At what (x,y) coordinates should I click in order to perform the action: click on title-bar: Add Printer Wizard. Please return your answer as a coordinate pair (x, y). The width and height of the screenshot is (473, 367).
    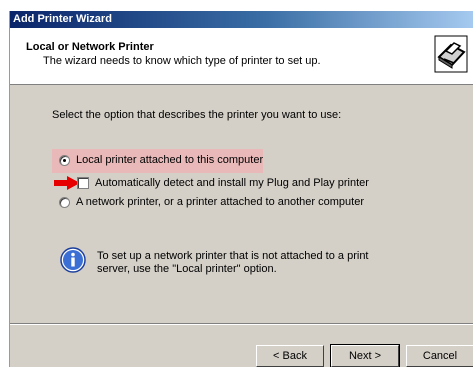
    Looking at the image, I should click on (241, 19).